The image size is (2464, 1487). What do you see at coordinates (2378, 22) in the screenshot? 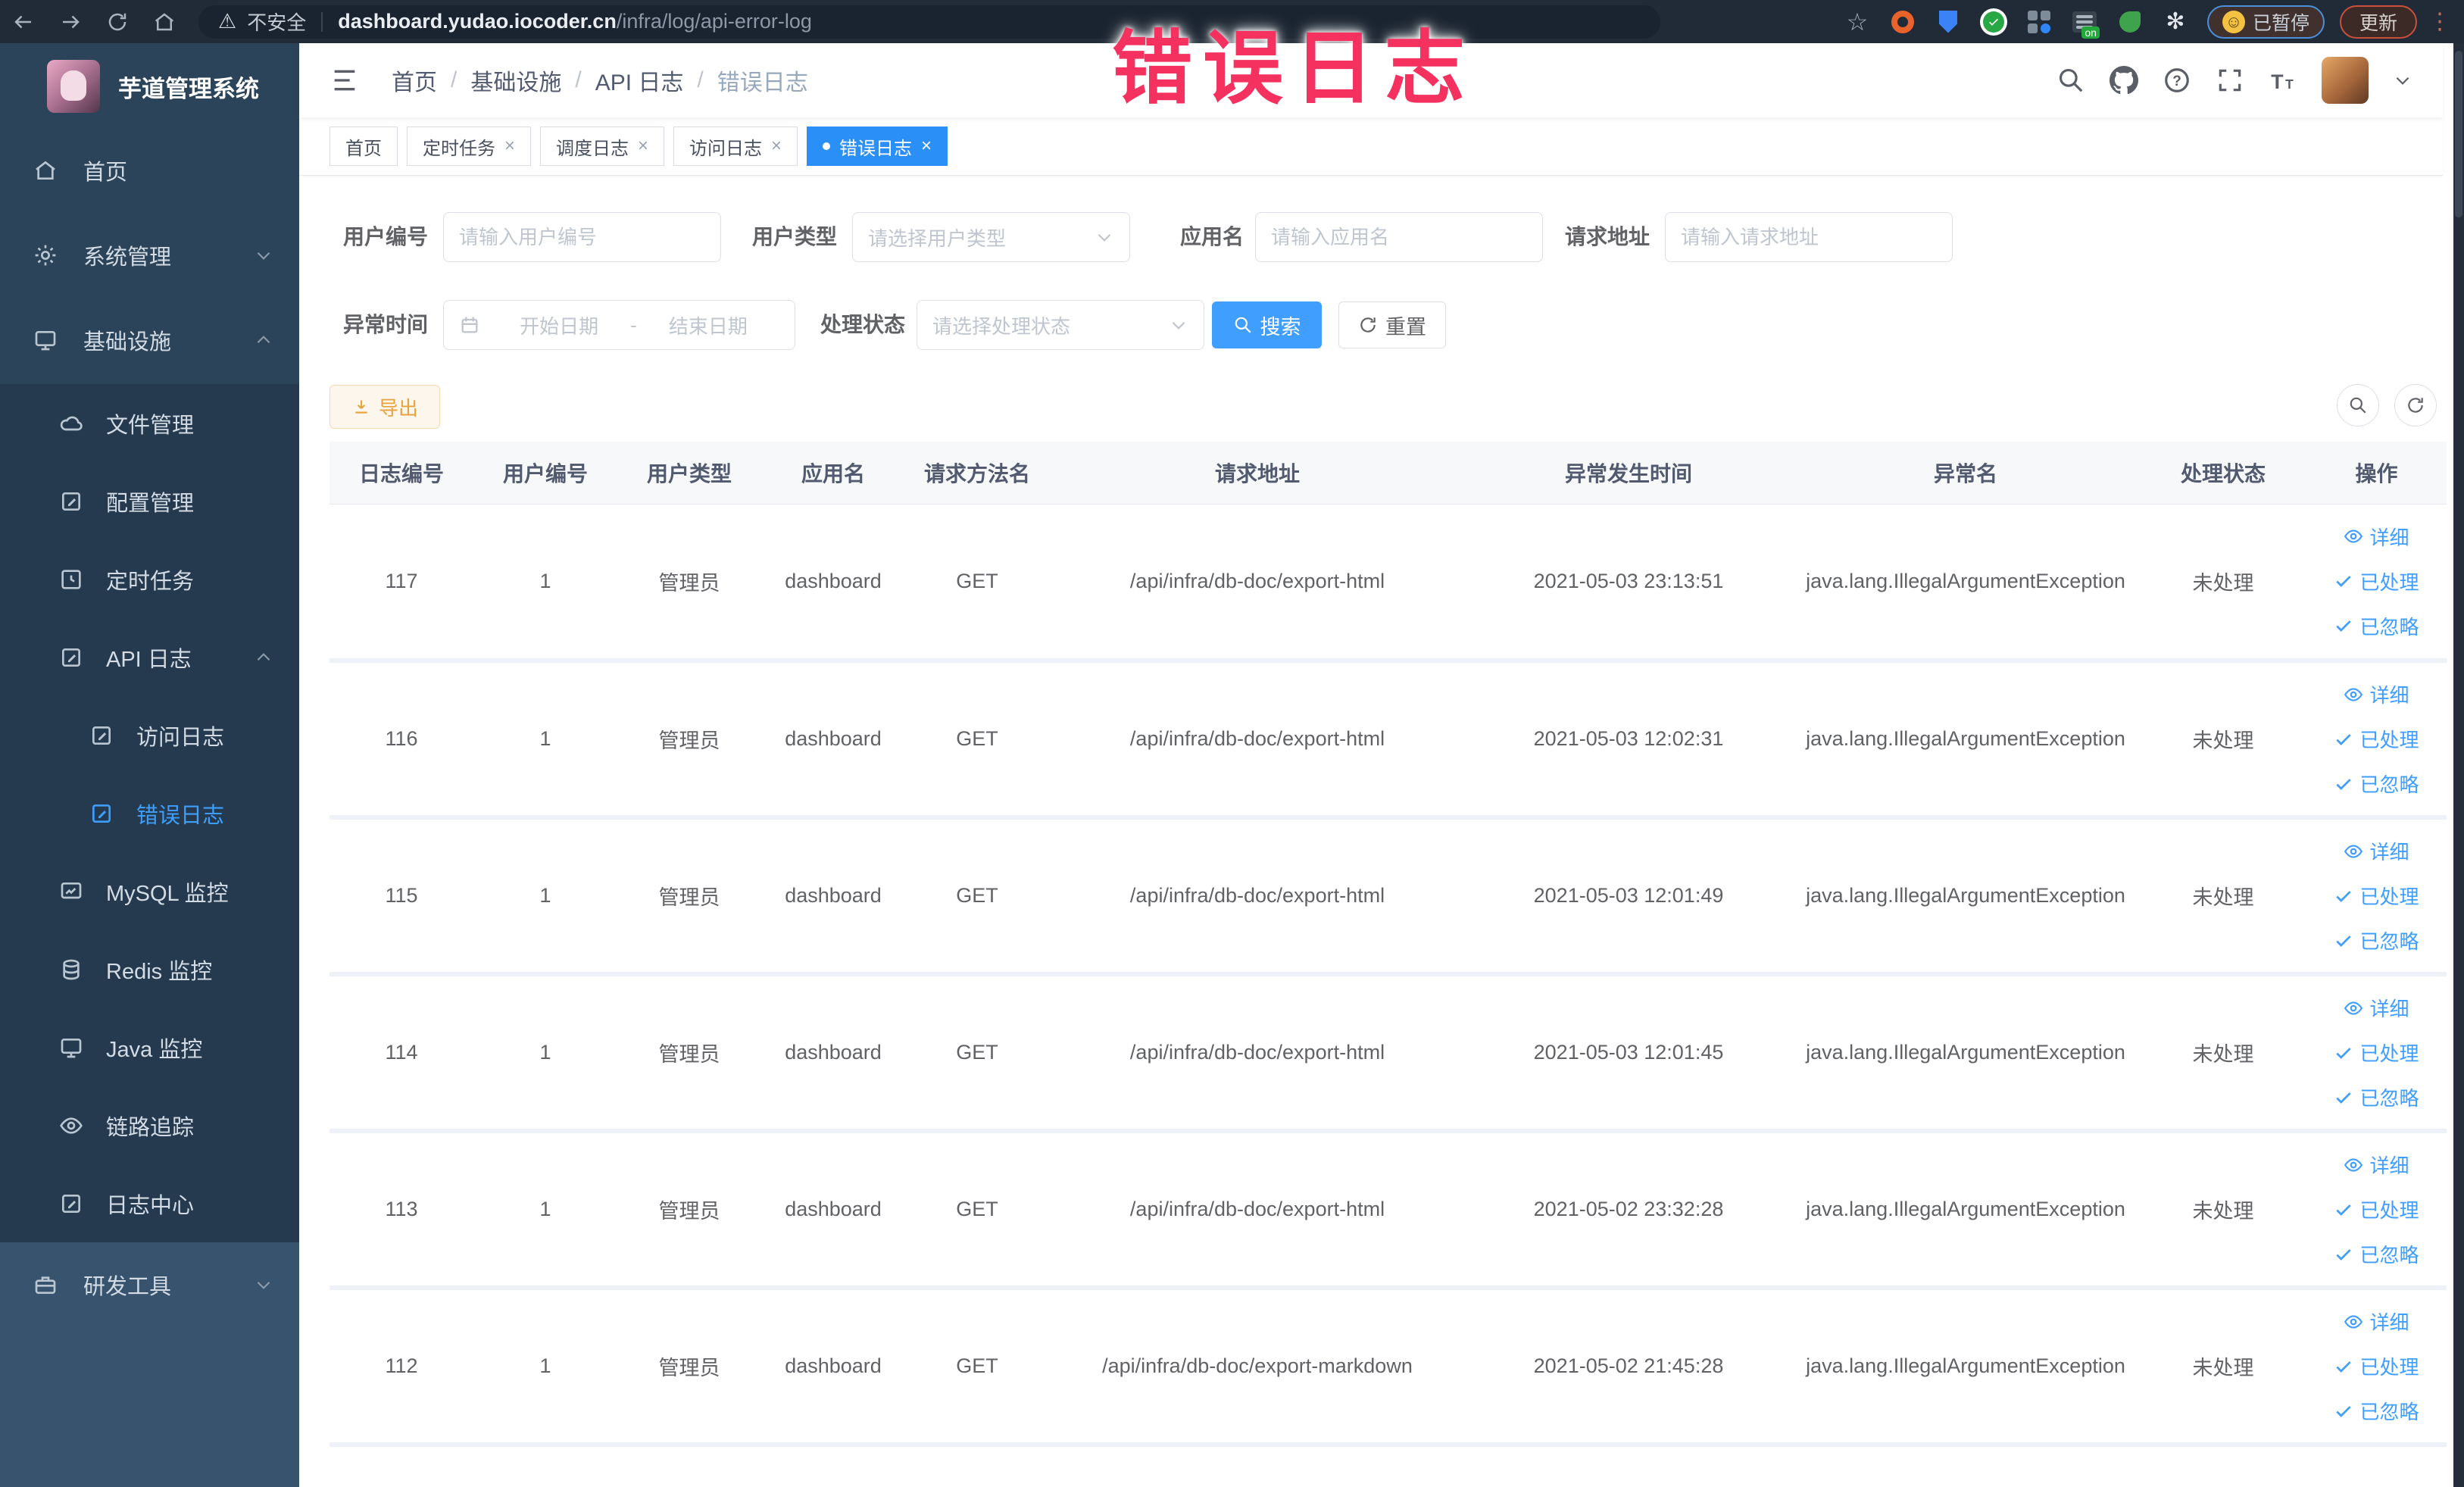
I see `update-button: 更新` at bounding box center [2378, 22].